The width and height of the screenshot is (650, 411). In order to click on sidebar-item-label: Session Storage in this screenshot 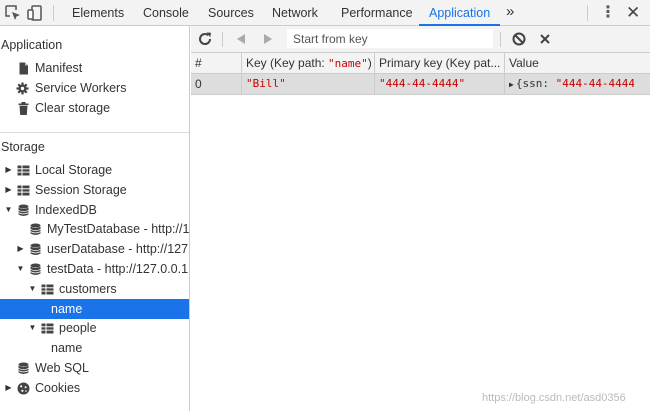, I will do `click(81, 190)`.